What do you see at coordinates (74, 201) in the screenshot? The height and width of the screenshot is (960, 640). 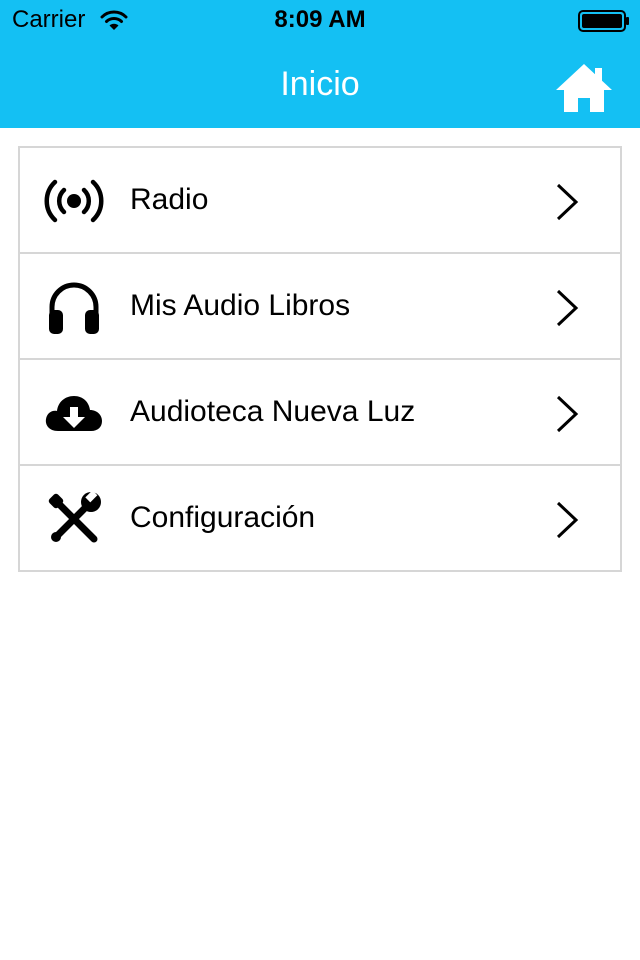 I see `broadcast-icon` at bounding box center [74, 201].